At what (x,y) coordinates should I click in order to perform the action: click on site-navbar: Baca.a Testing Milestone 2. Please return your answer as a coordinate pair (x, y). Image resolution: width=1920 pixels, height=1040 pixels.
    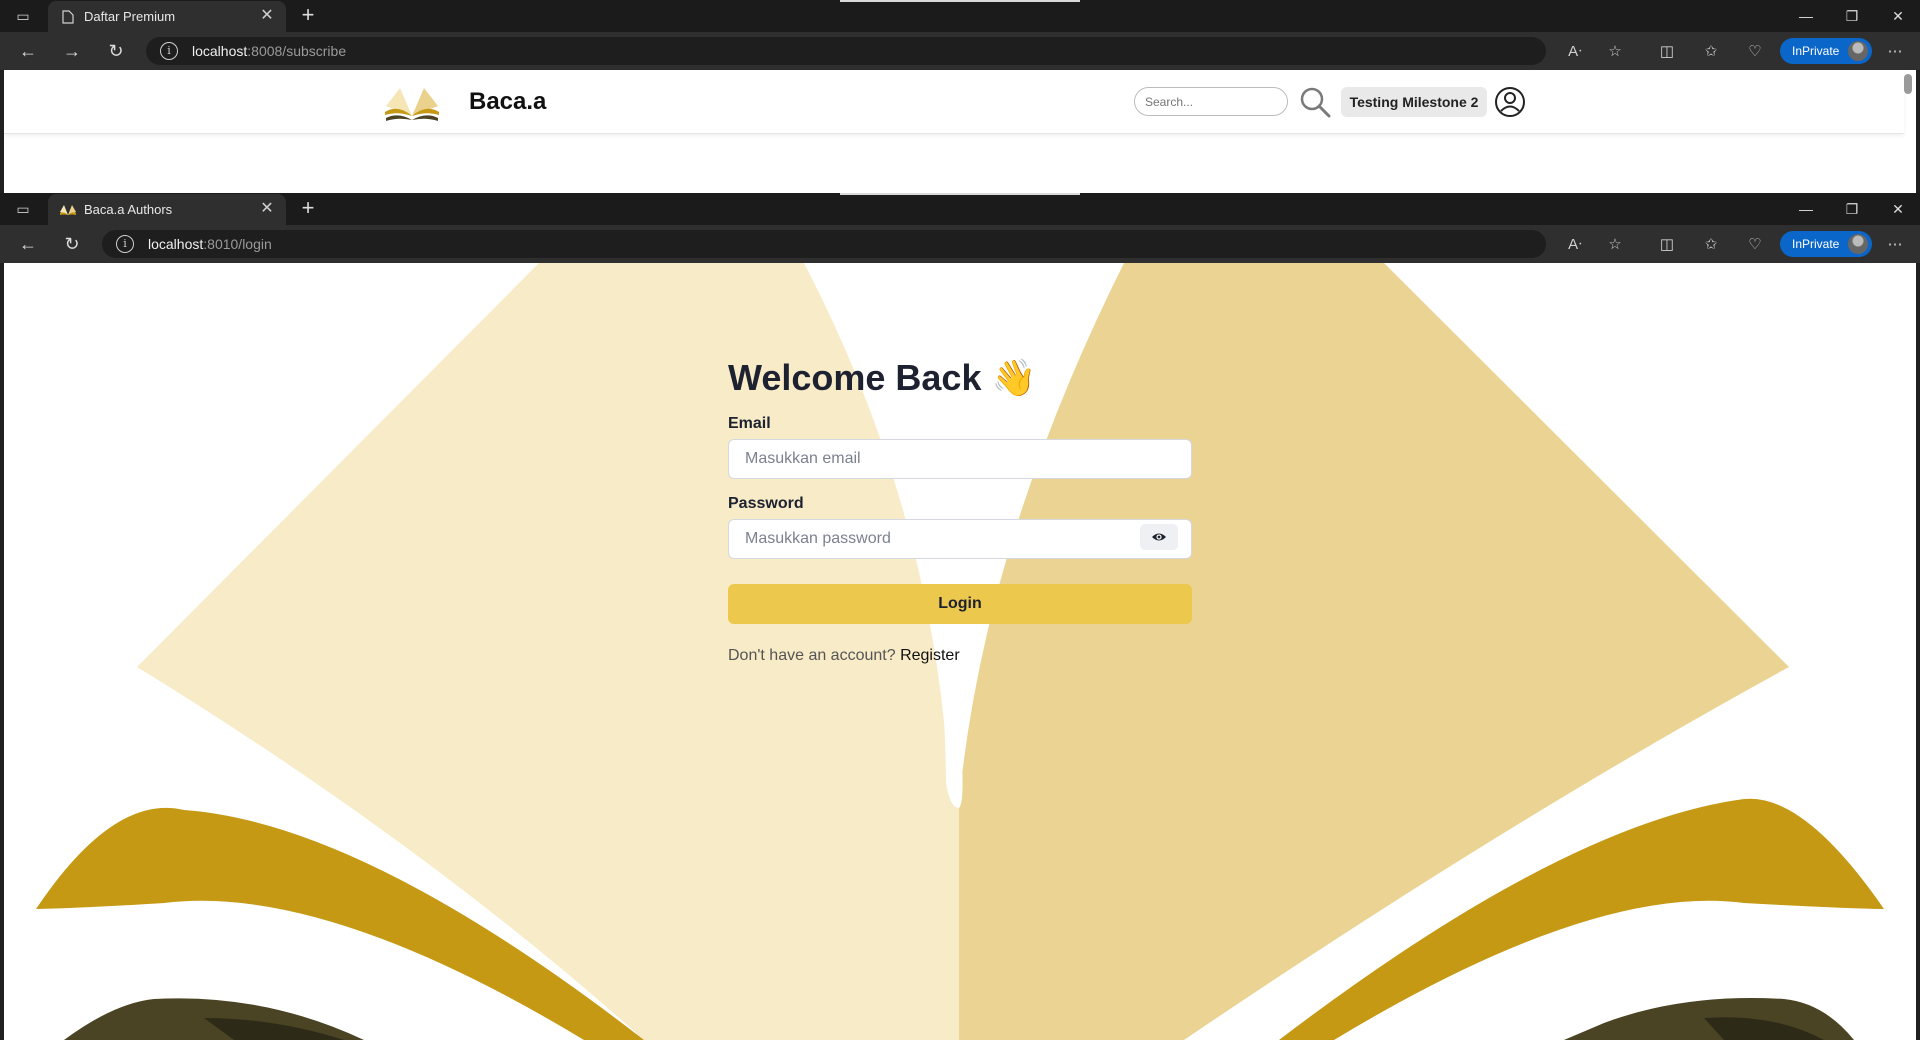
    Looking at the image, I should click on (954, 102).